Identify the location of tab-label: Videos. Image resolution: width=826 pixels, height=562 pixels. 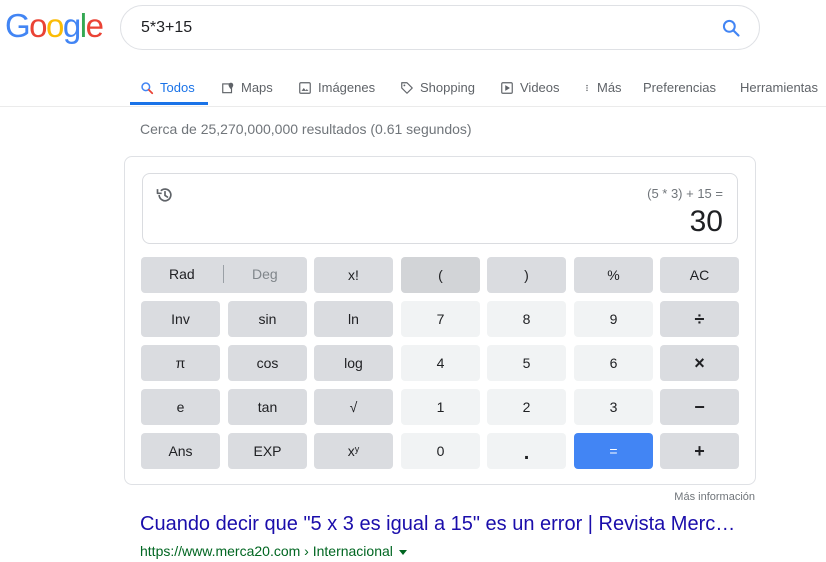
(540, 87).